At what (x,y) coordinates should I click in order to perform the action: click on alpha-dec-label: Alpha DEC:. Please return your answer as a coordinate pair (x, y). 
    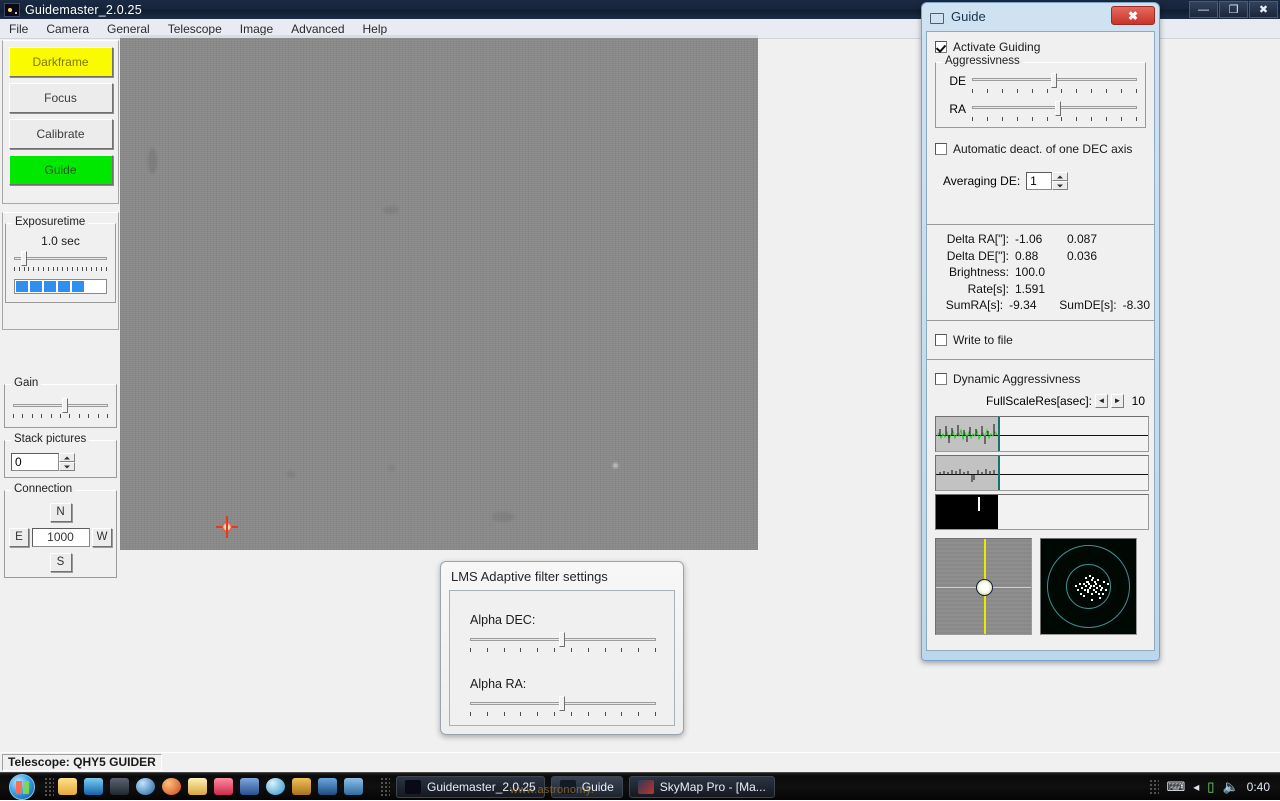
    Looking at the image, I should click on (572, 620).